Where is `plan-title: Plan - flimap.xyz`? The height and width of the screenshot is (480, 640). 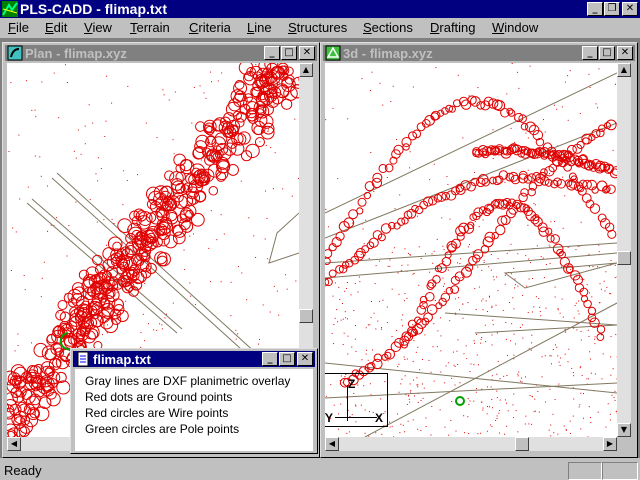
plan-title: Plan - flimap.xyz is located at coordinates (76, 53).